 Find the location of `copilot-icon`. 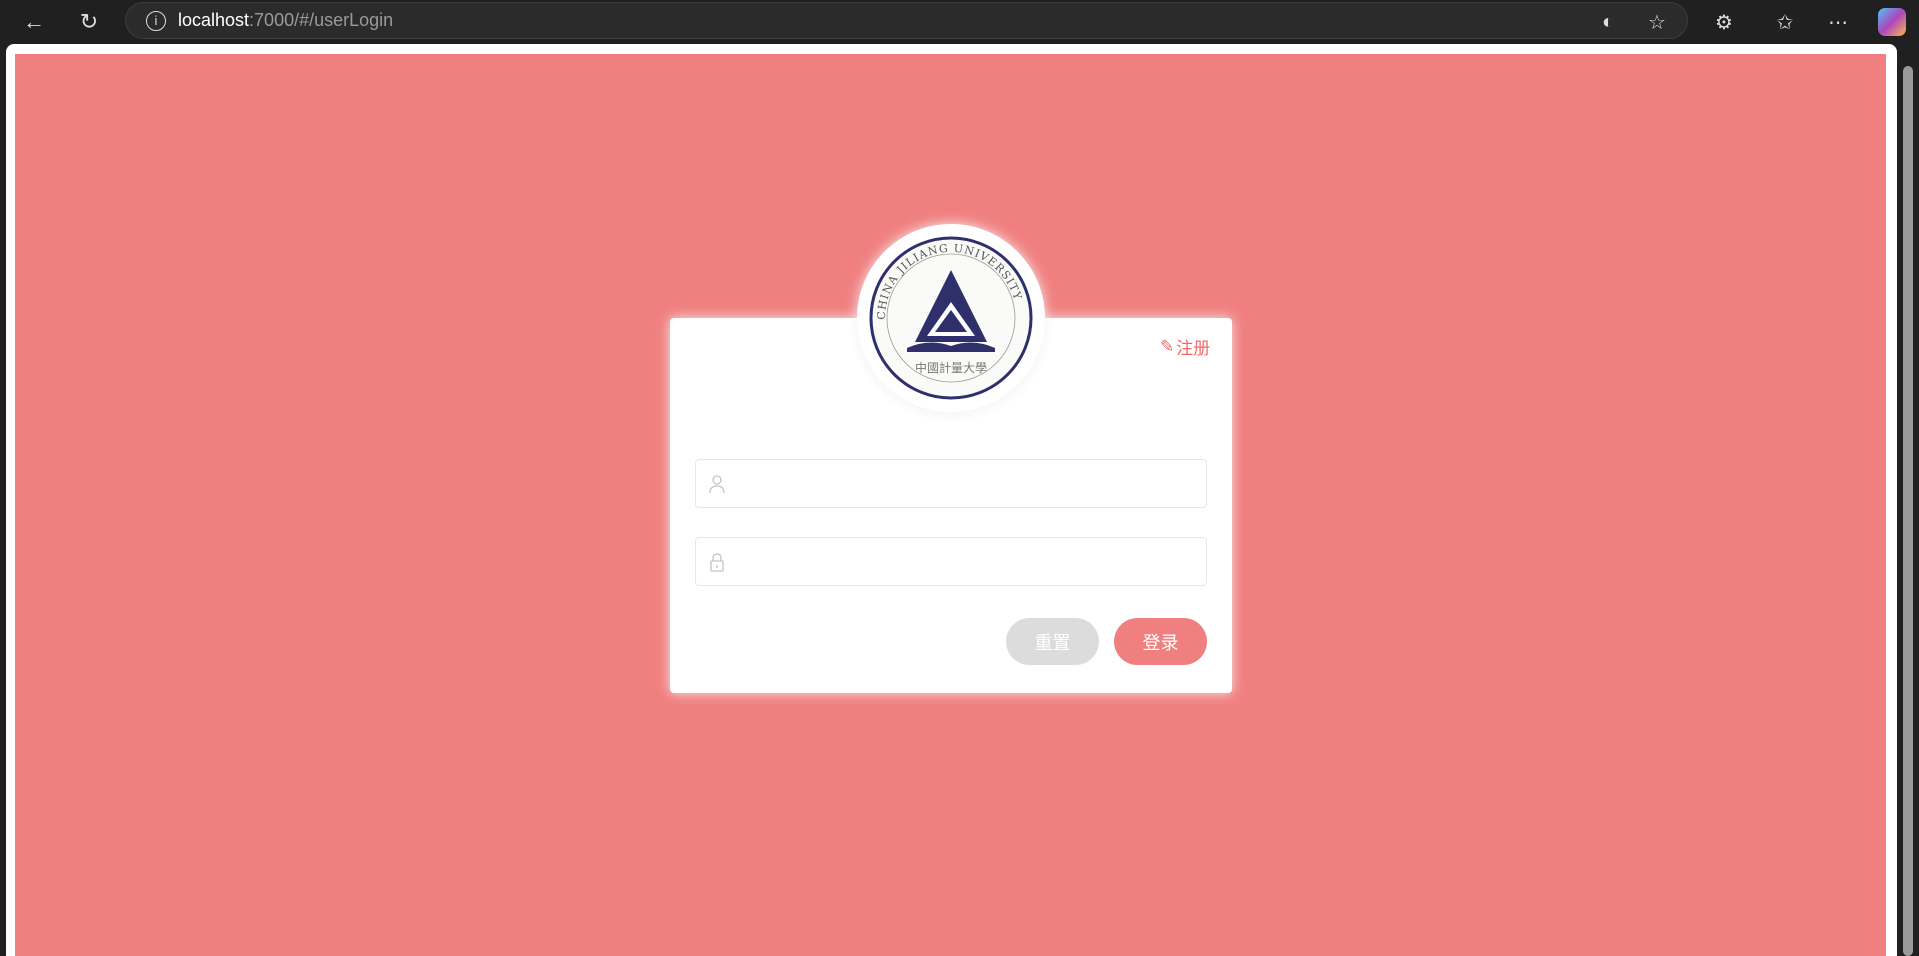

copilot-icon is located at coordinates (1892, 22).